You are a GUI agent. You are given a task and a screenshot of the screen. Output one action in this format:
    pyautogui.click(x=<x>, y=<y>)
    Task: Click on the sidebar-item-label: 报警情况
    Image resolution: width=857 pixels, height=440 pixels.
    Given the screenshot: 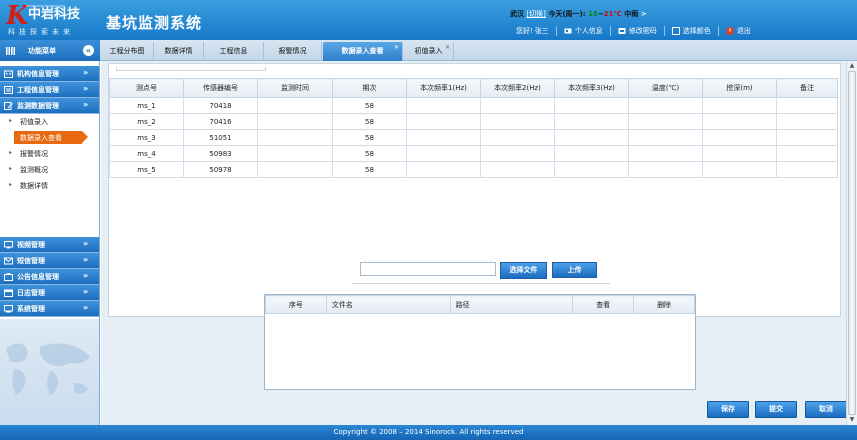 What is the action you would take?
    pyautogui.click(x=34, y=154)
    